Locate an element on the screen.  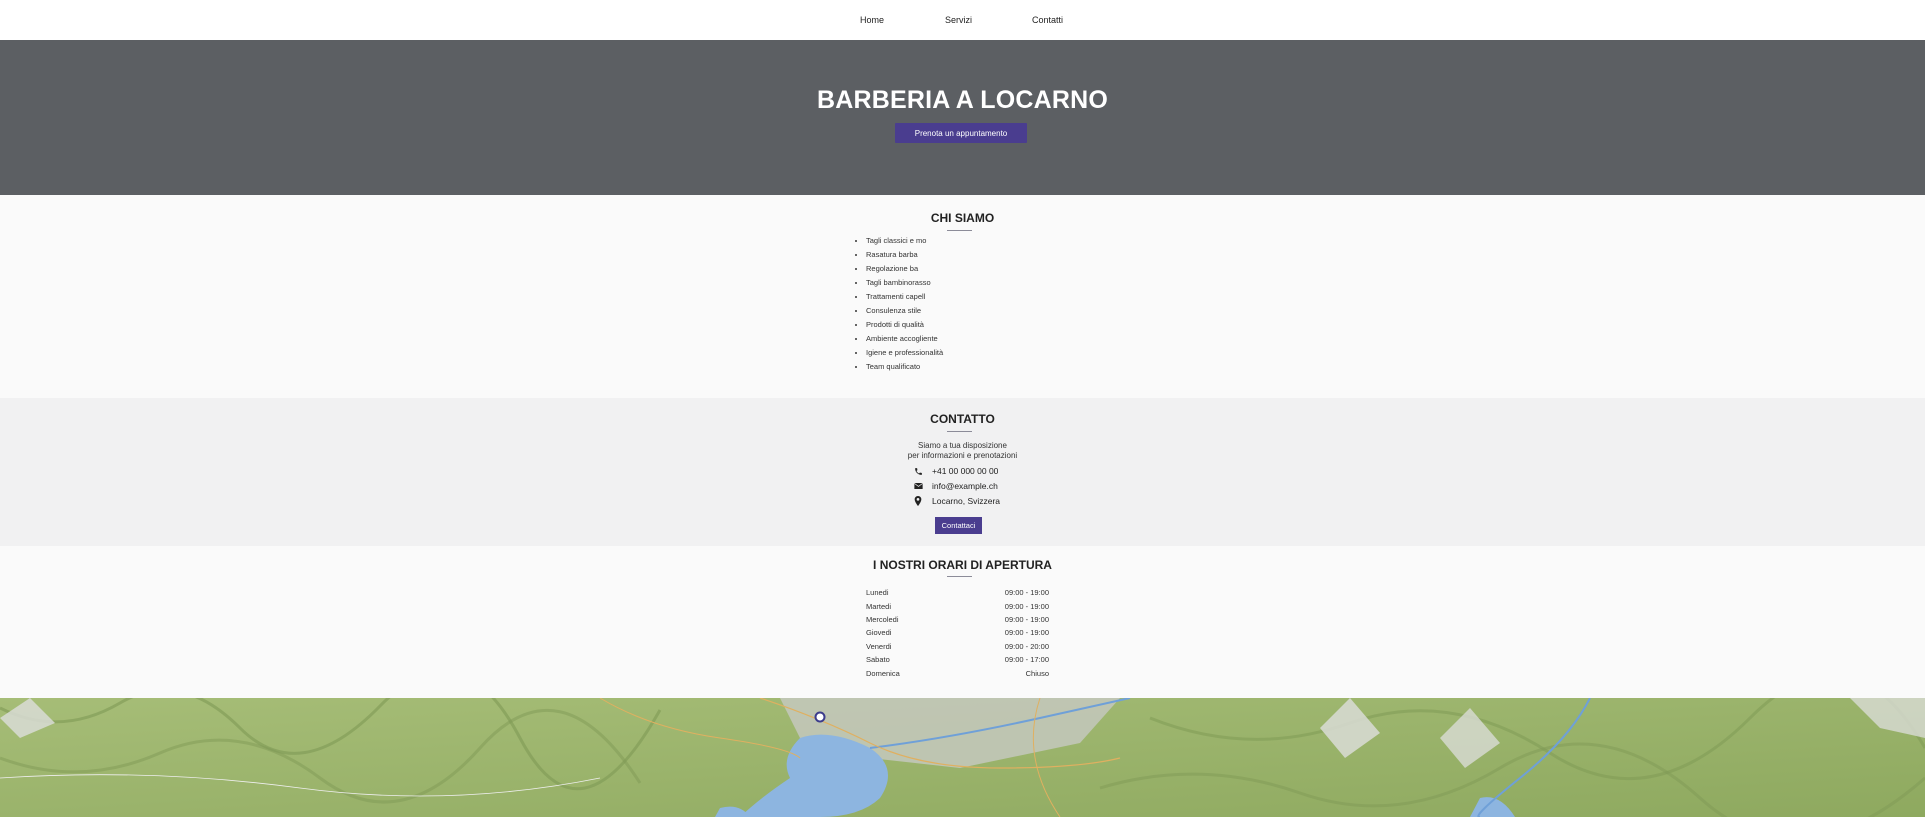
list-item: Regolazione ba is located at coordinates (904, 271).